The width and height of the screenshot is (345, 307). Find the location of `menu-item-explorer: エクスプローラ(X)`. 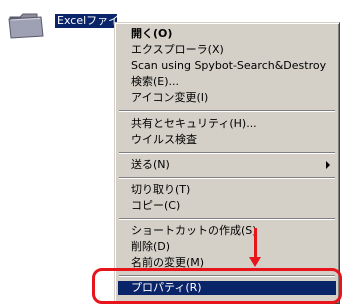

menu-item-explorer: エクスプローラ(X) is located at coordinates (227, 50).